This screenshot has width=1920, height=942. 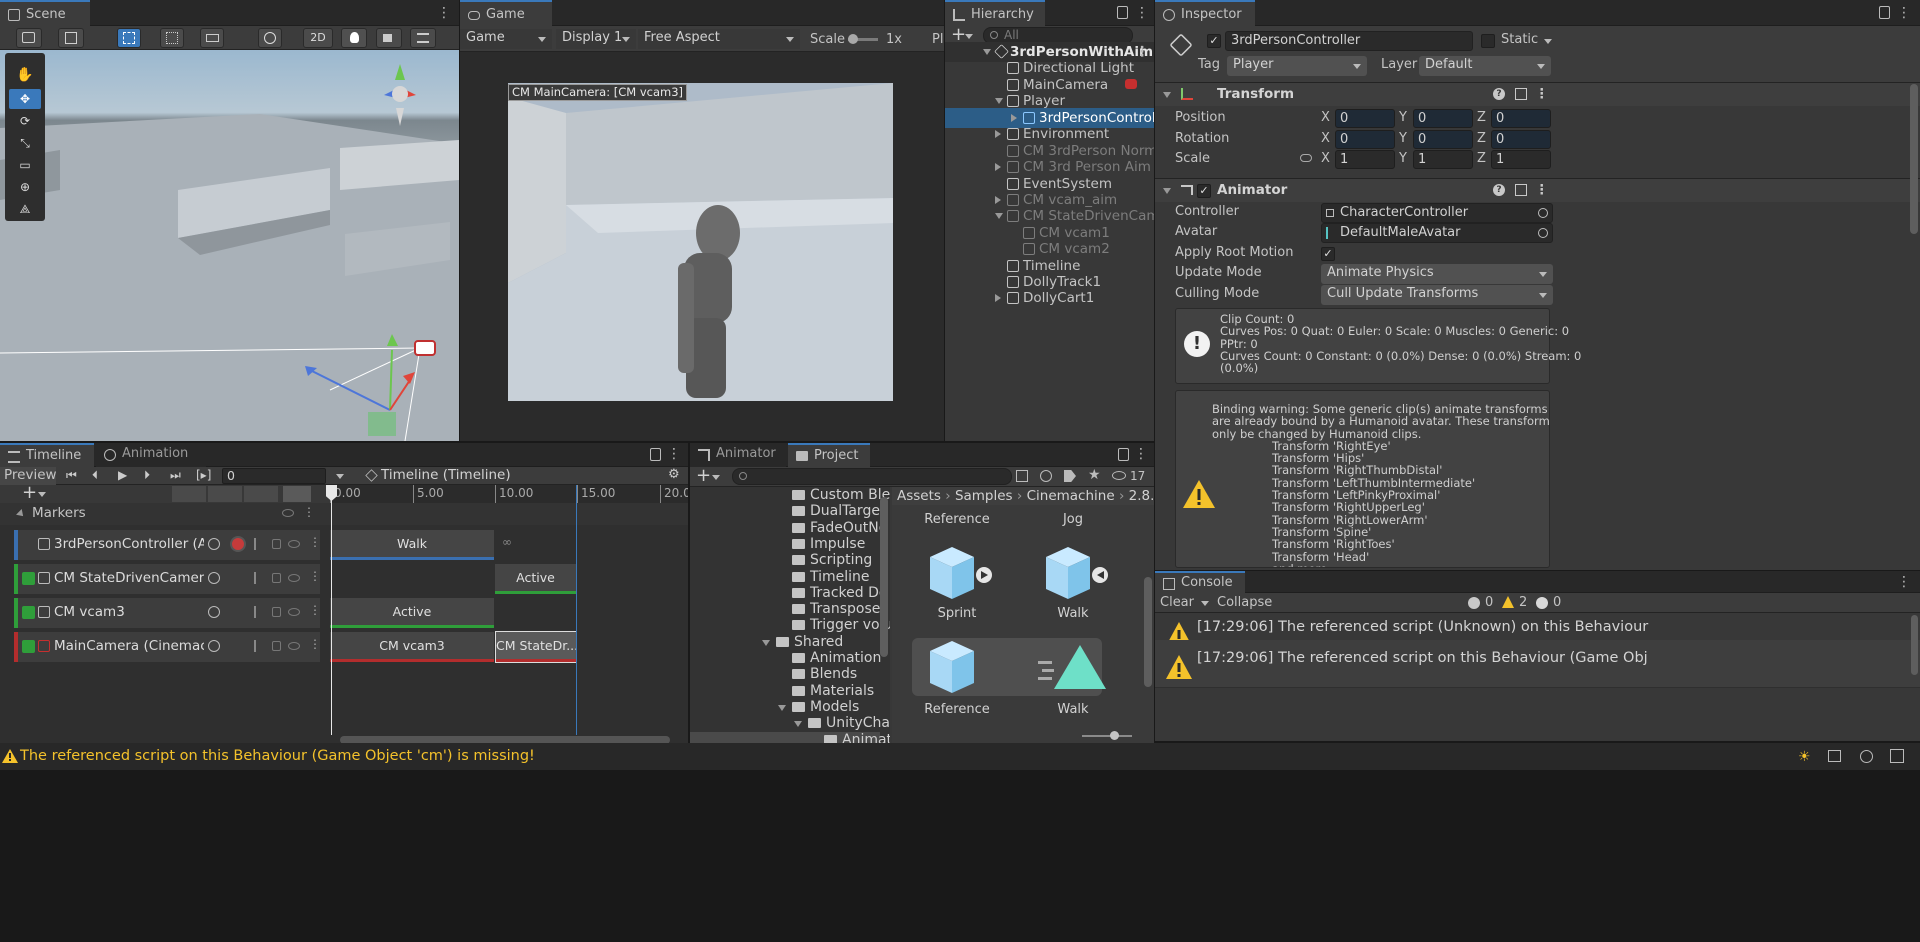 I want to click on fold-arrow-icon, so click(x=1167, y=191).